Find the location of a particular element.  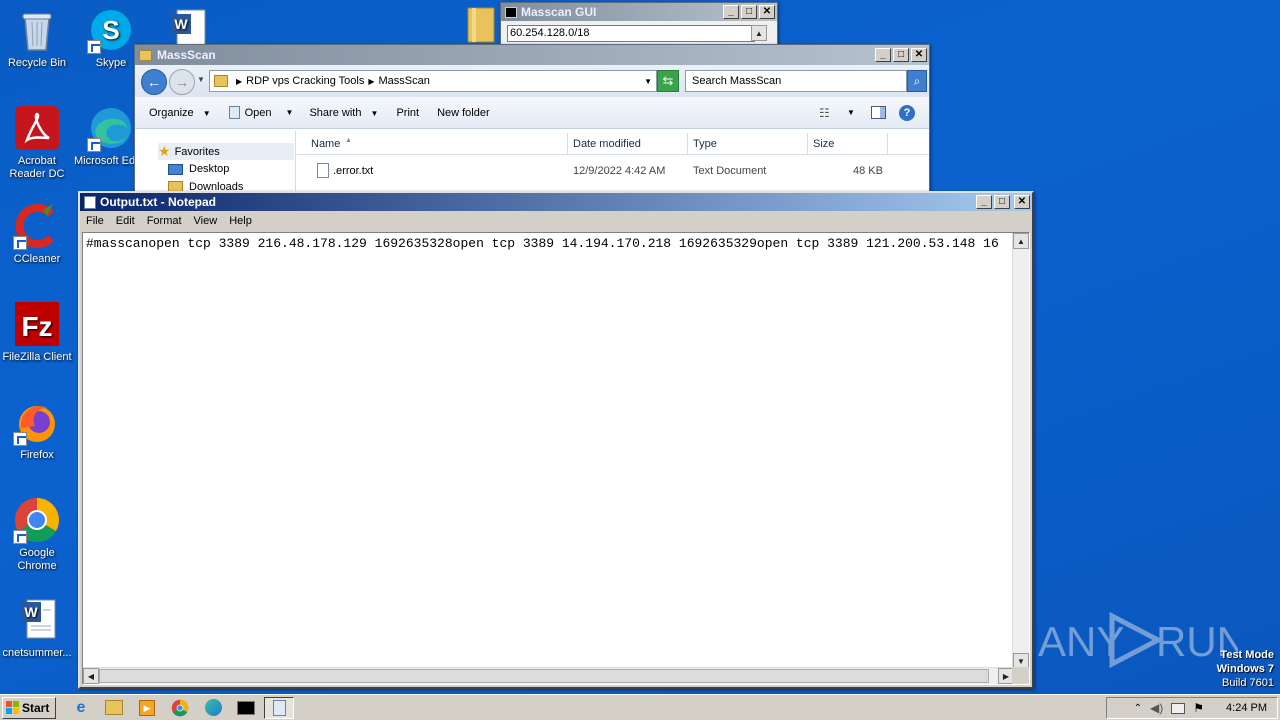

taskbar-cmd-button is located at coordinates (246, 708).